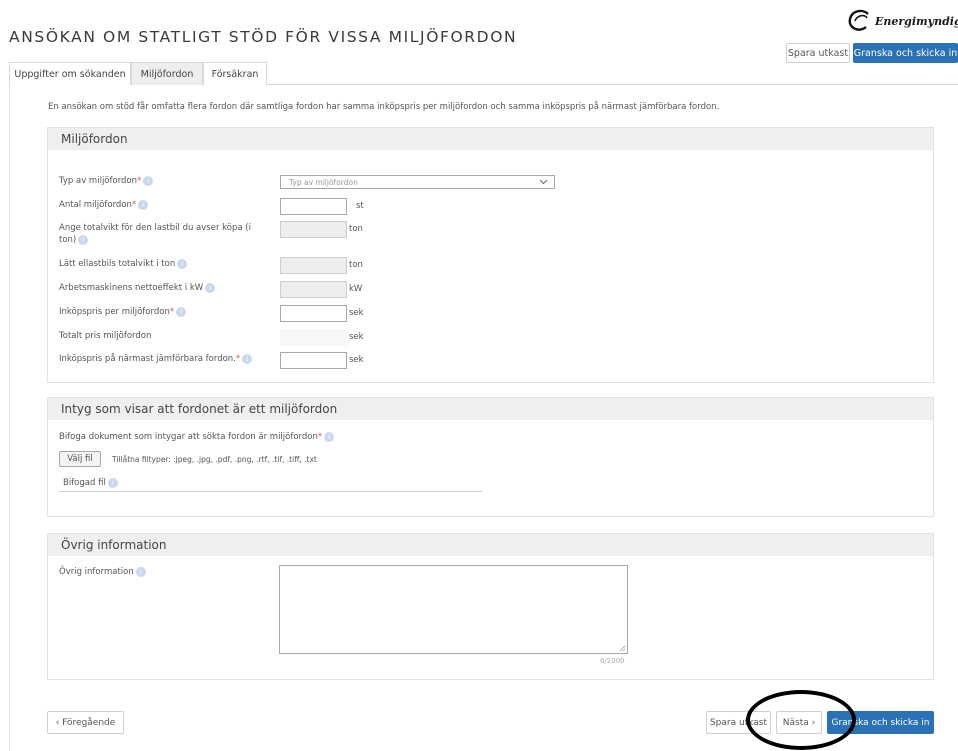  I want to click on weight-unit: ton, so click(356, 229).